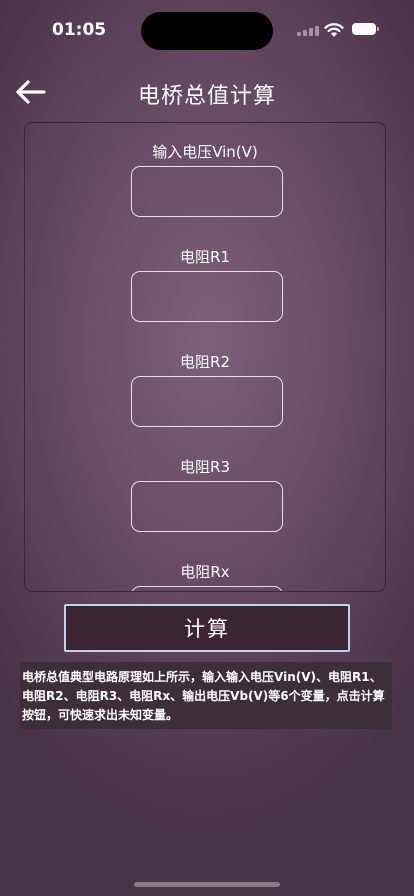 The width and height of the screenshot is (414, 896). I want to click on calculate-button: 计算, so click(207, 628).